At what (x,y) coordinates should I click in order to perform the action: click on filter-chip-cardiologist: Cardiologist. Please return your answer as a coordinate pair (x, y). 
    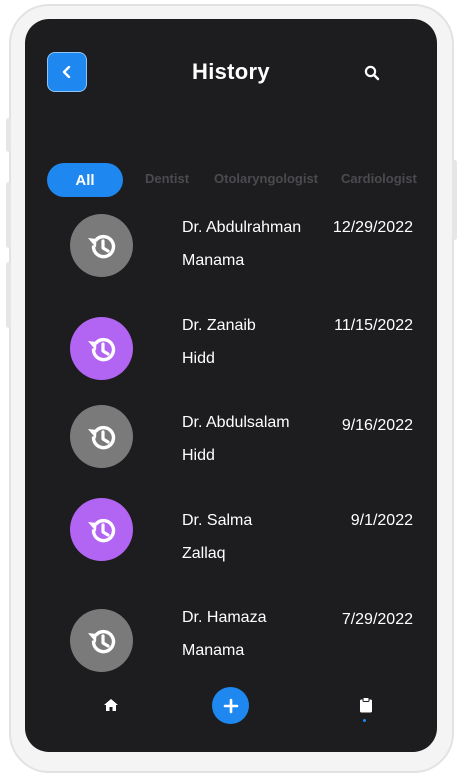
    Looking at the image, I should click on (379, 178).